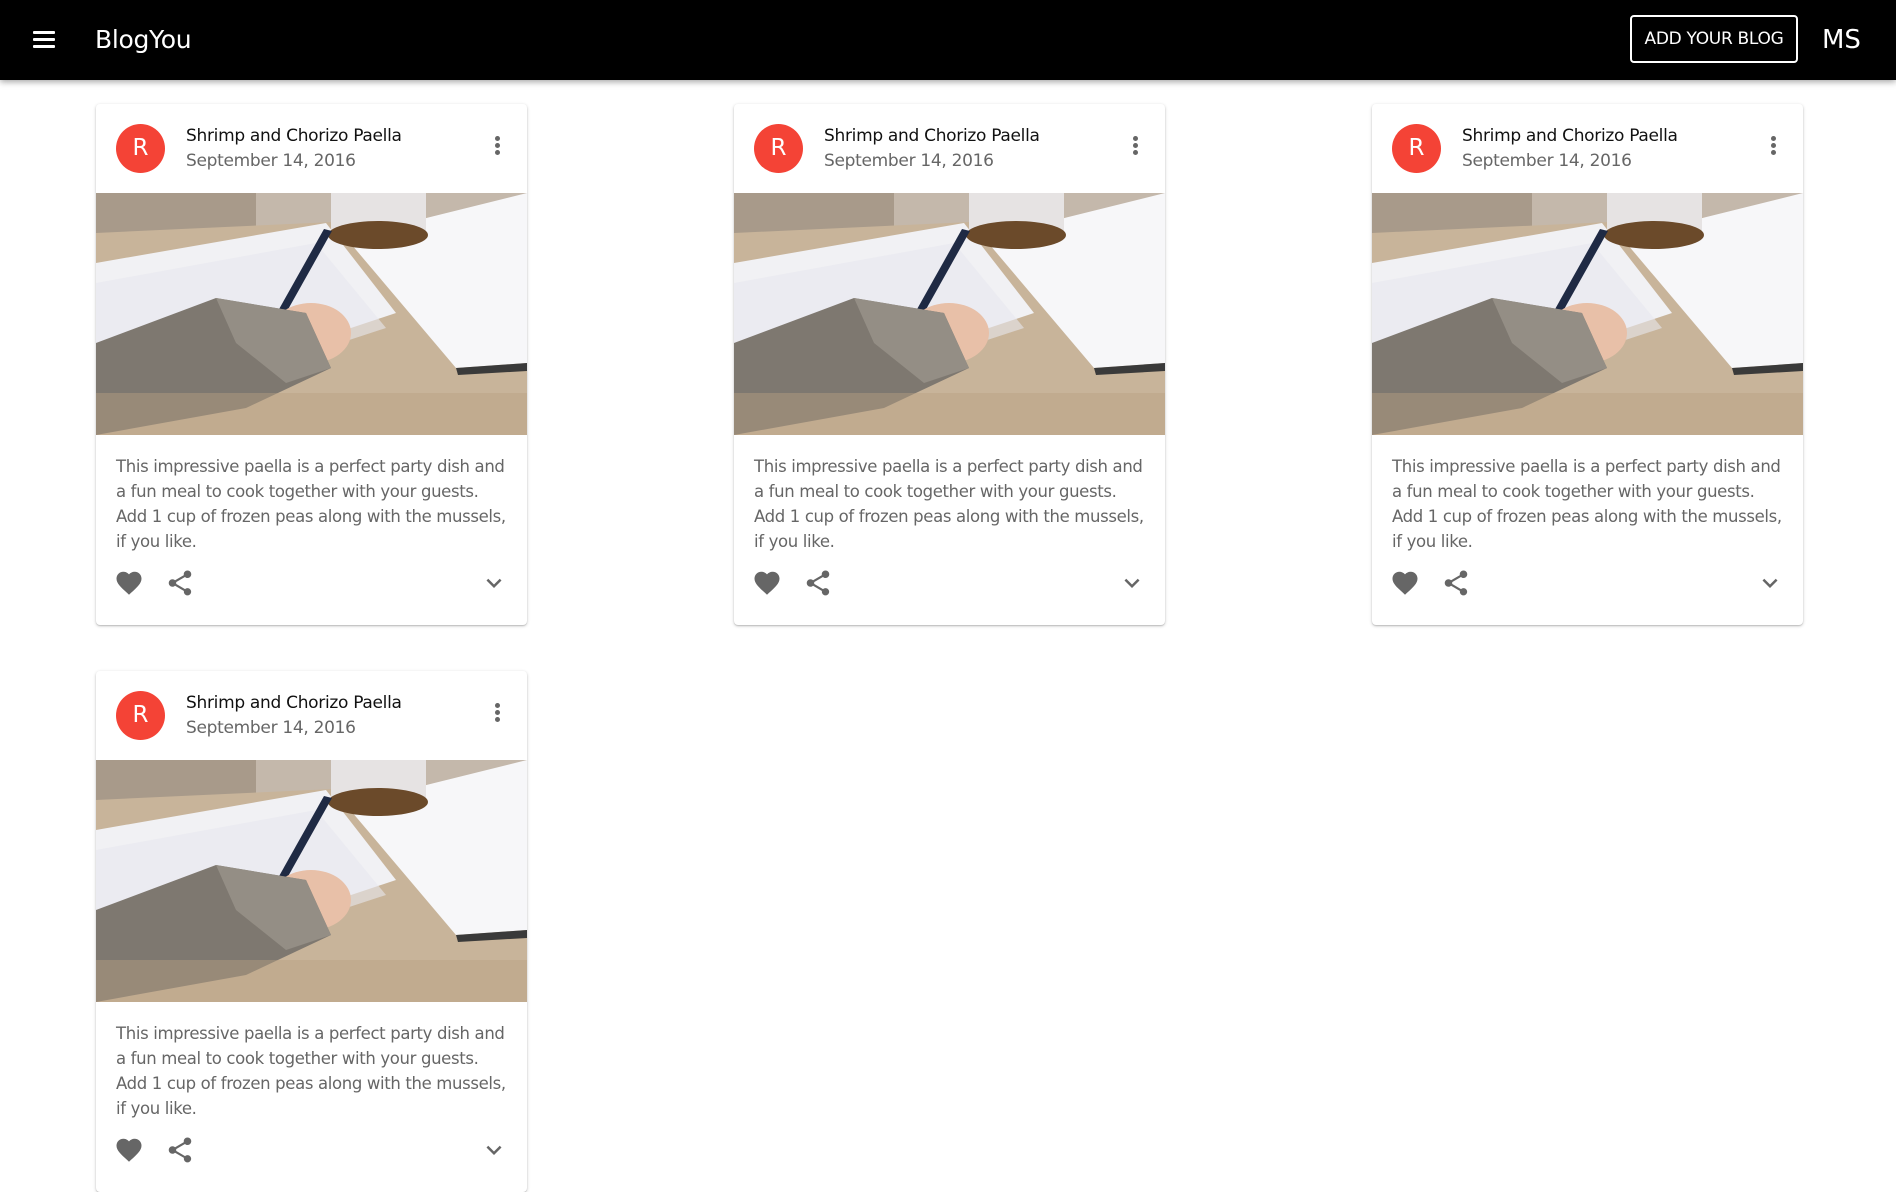  What do you see at coordinates (143, 39) in the screenshot?
I see `app-title: BlogYou` at bounding box center [143, 39].